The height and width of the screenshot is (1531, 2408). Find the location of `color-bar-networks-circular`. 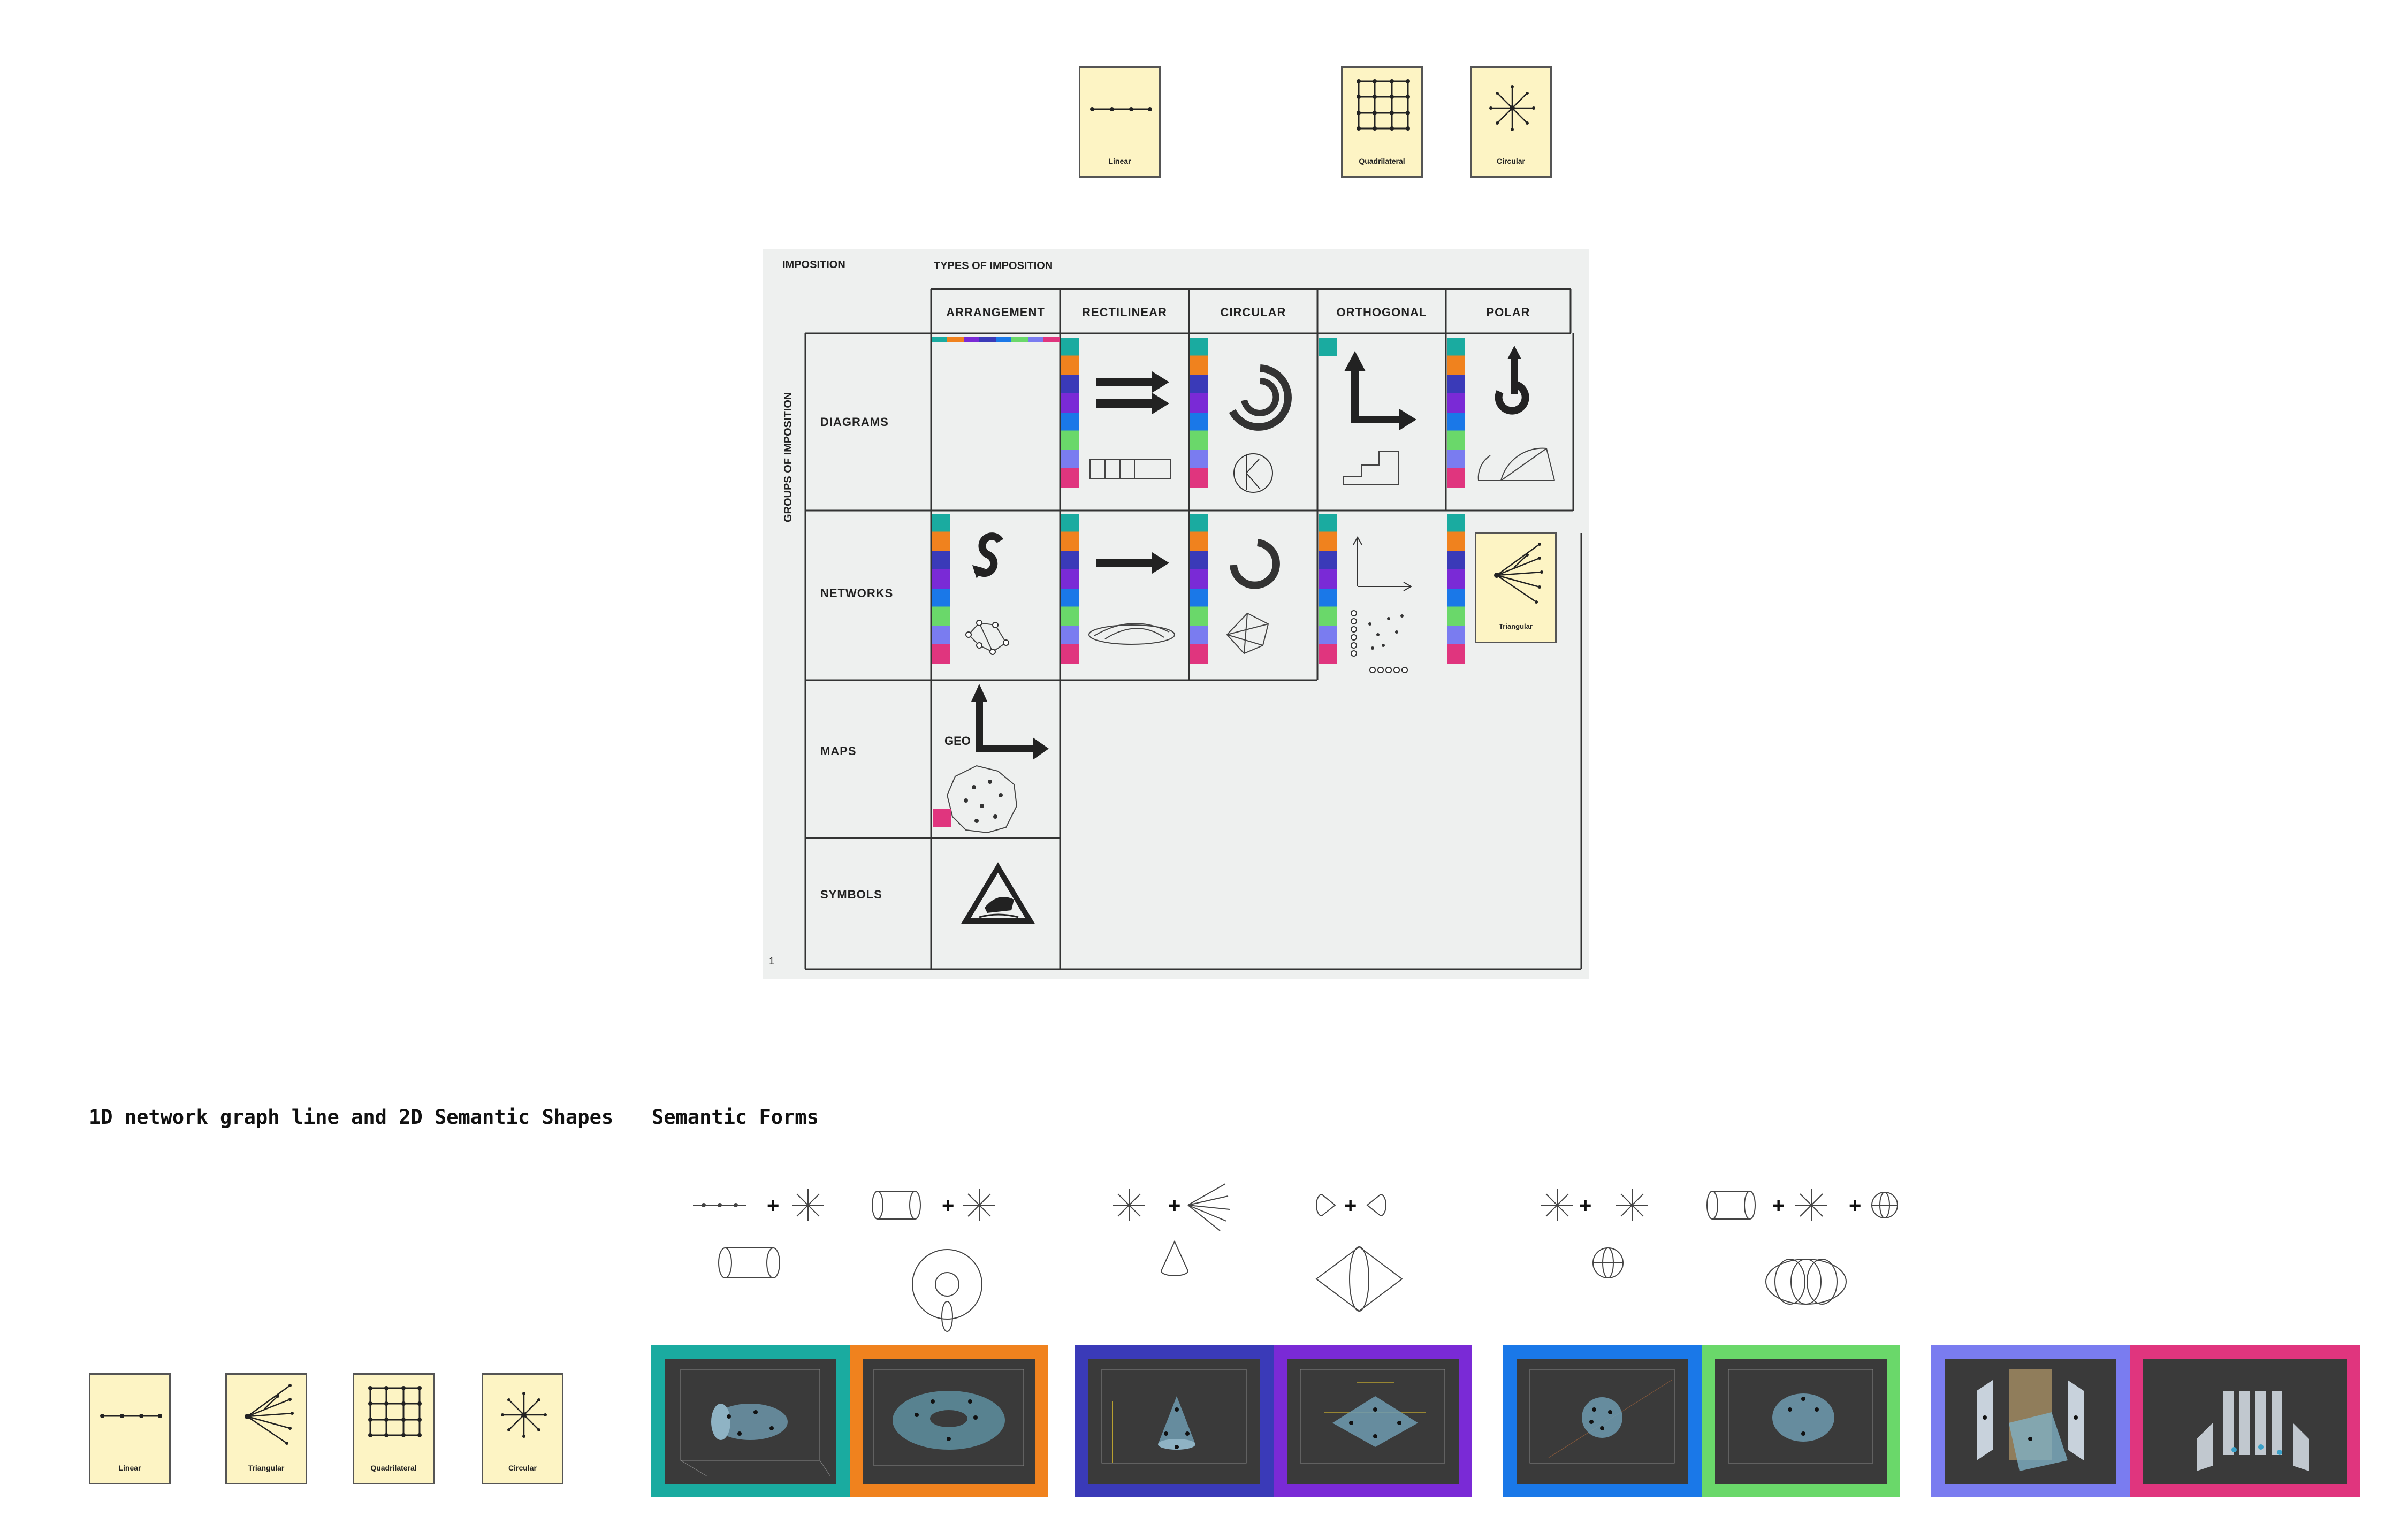

color-bar-networks-circular is located at coordinates (1199, 589).